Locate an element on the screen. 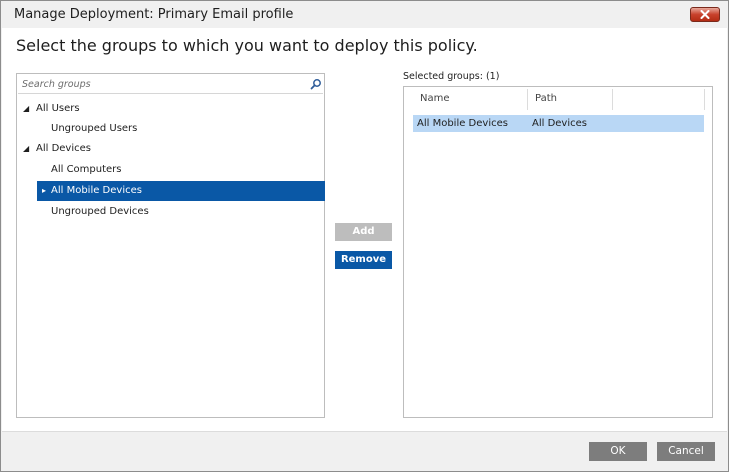  search-icon is located at coordinates (316, 84).